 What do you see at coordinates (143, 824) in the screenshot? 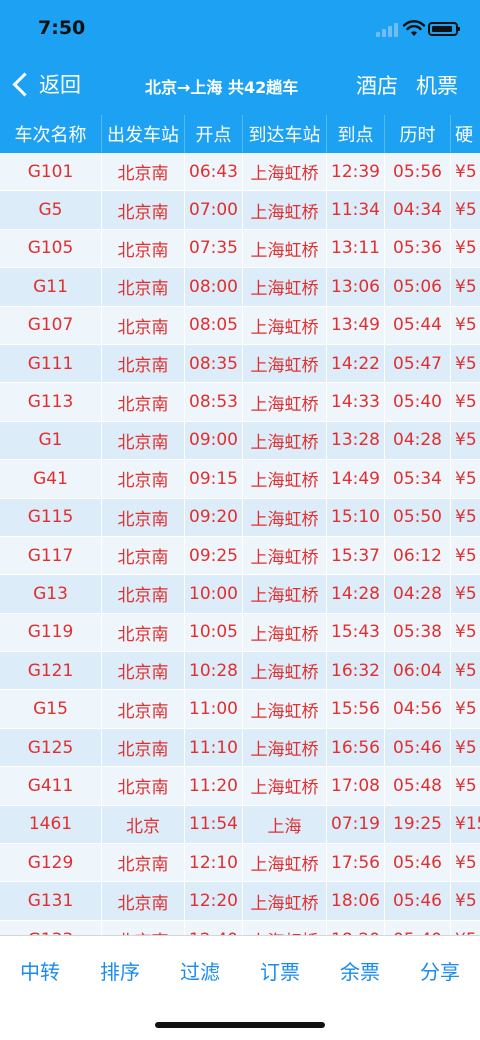
I see `from-station-cell: 北京` at bounding box center [143, 824].